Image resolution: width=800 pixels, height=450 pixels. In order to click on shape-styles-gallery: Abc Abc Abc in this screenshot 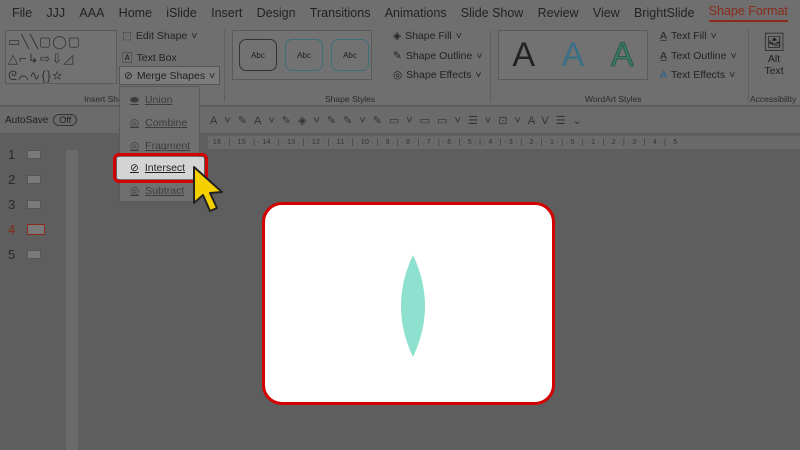, I will do `click(302, 55)`.